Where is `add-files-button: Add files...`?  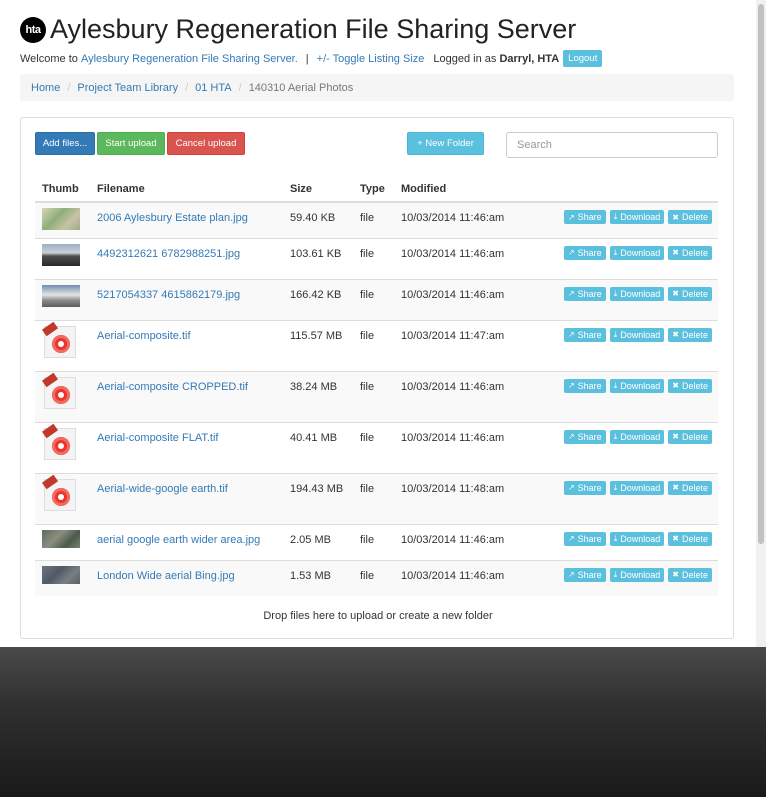
add-files-button: Add files... is located at coordinates (65, 143).